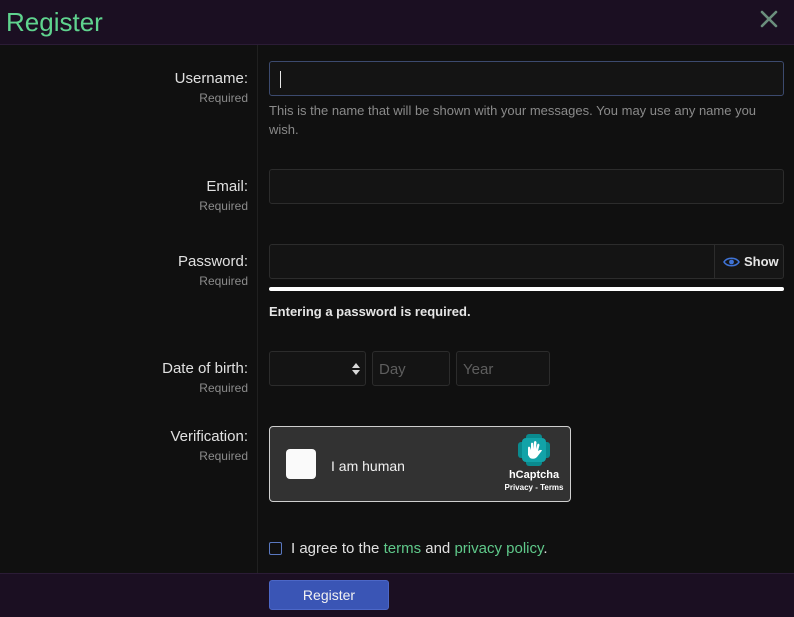 This screenshot has width=794, height=617. Describe the element at coordinates (478, 369) in the screenshot. I see `dob-year-placeholder: Year` at that location.